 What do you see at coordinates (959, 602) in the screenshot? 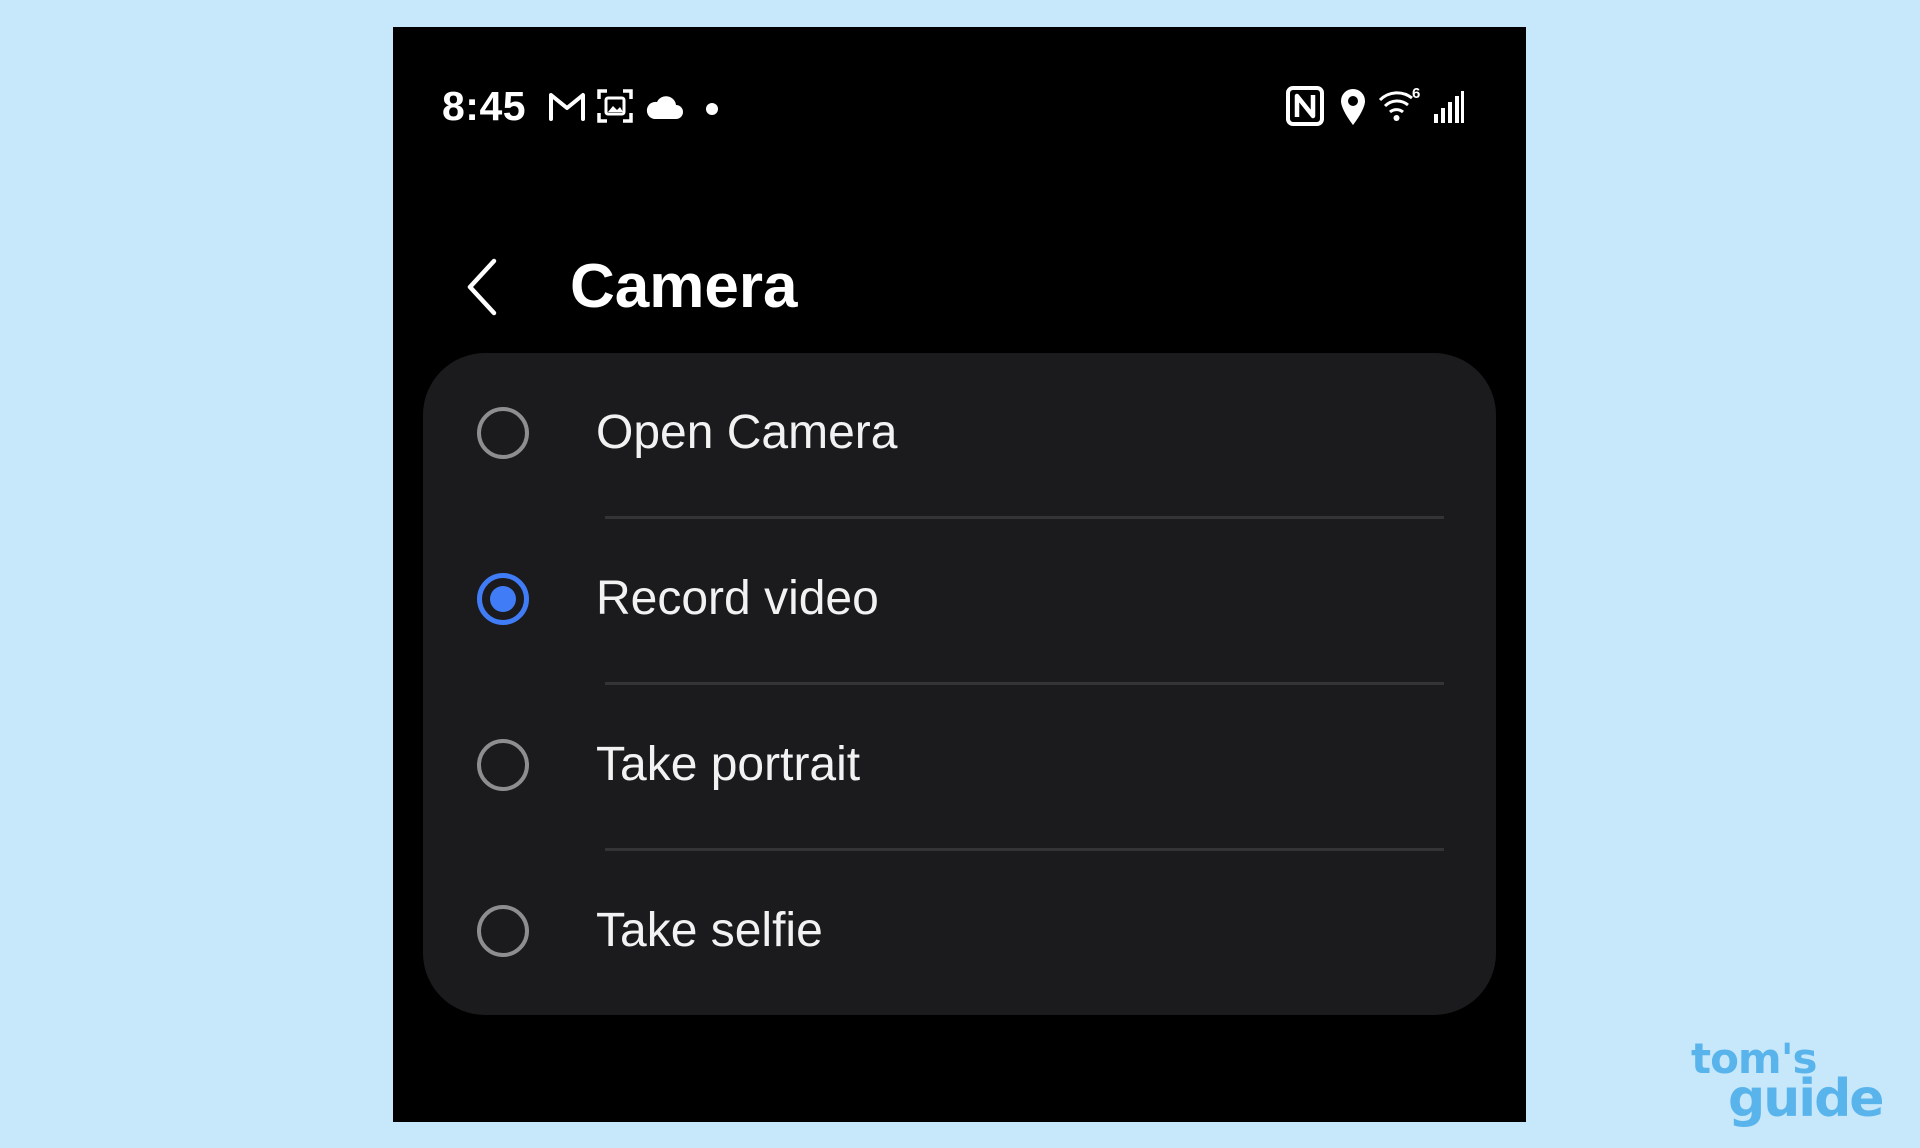
I see `option-record-video: Record video` at bounding box center [959, 602].